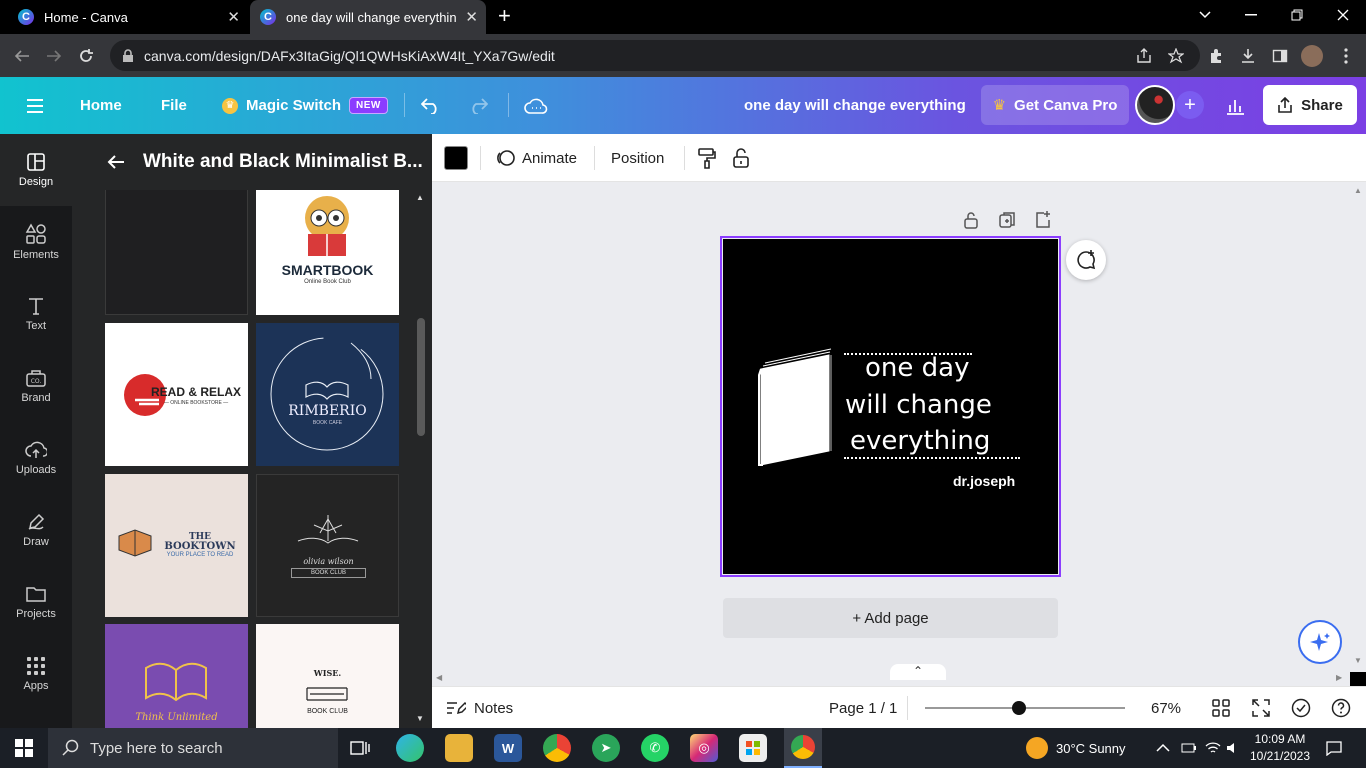 This screenshot has height=768, width=1366. What do you see at coordinates (984, 481) in the screenshot?
I see `signature-text: dr.joseph` at bounding box center [984, 481].